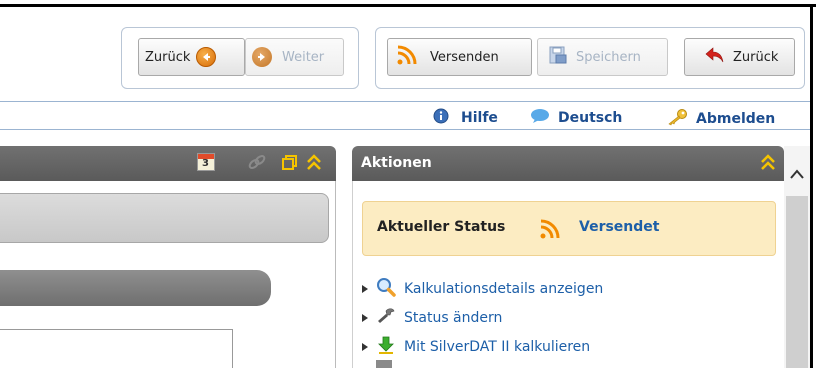  Describe the element at coordinates (386, 289) in the screenshot. I see `magnifier-icon` at that location.